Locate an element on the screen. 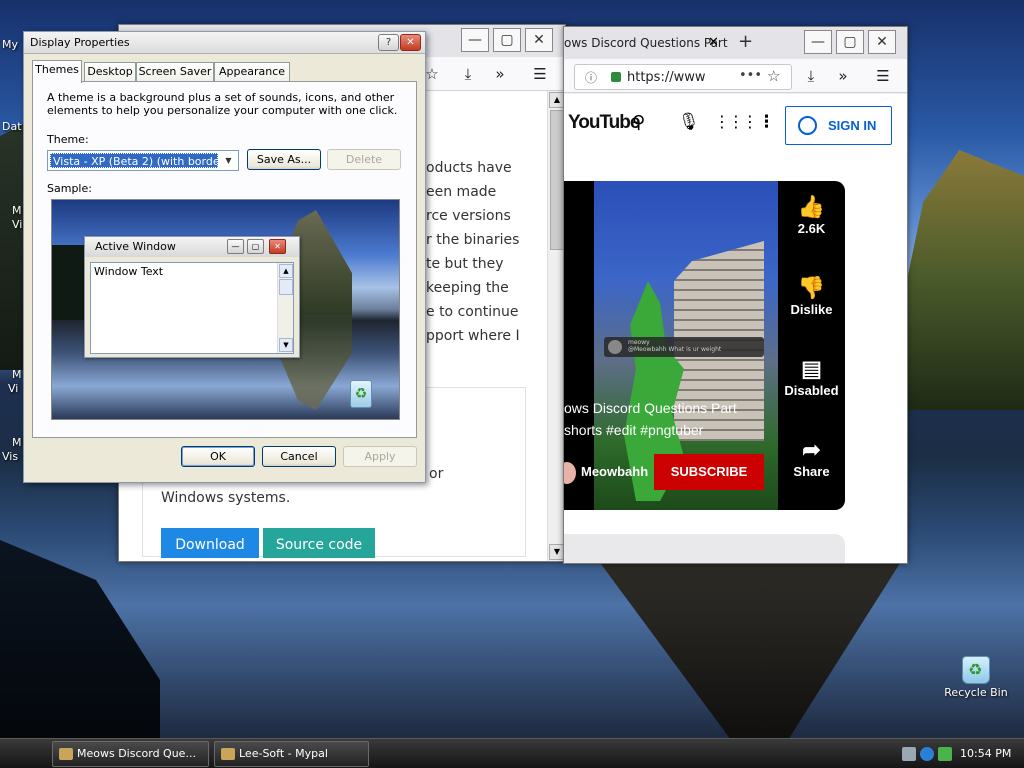 Image resolution: width=1024 pixels, height=768 pixels. page-actions-icon: ••• is located at coordinates (750, 75).